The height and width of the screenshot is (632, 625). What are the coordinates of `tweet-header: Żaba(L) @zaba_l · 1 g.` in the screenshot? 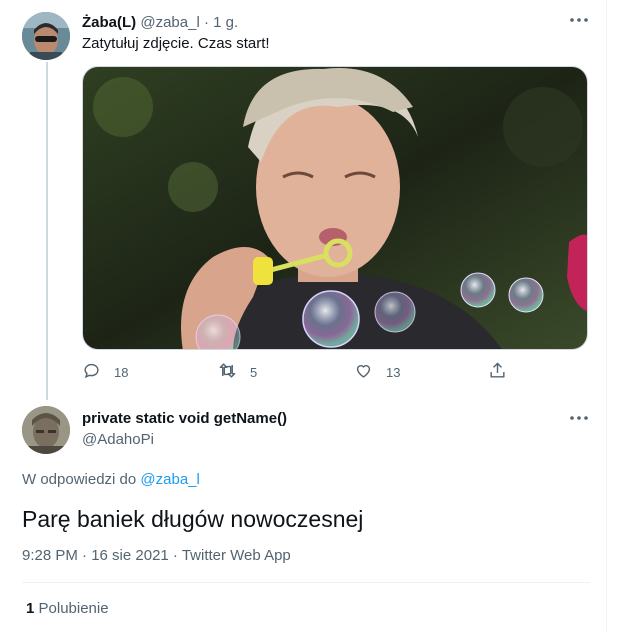 It's located at (160, 23).